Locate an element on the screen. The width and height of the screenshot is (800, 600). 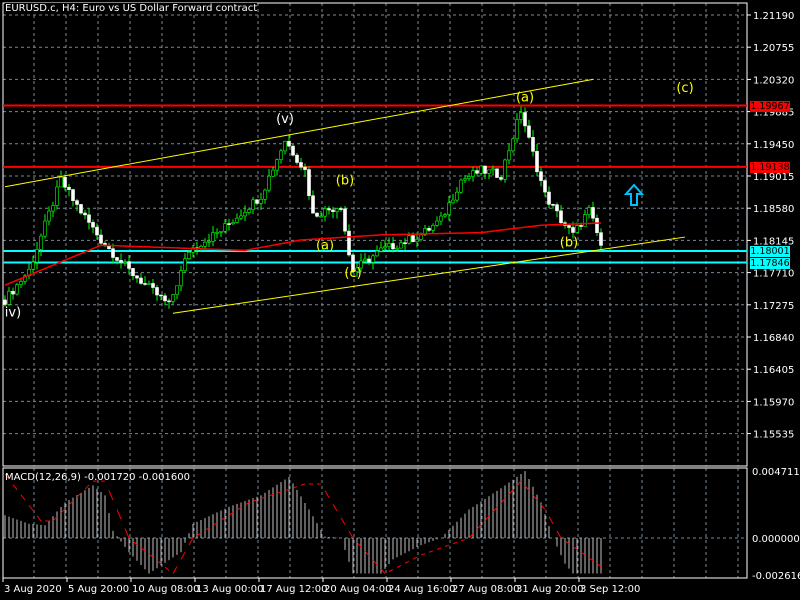
time-label: 10 Aug 08:00 is located at coordinates (165, 589).